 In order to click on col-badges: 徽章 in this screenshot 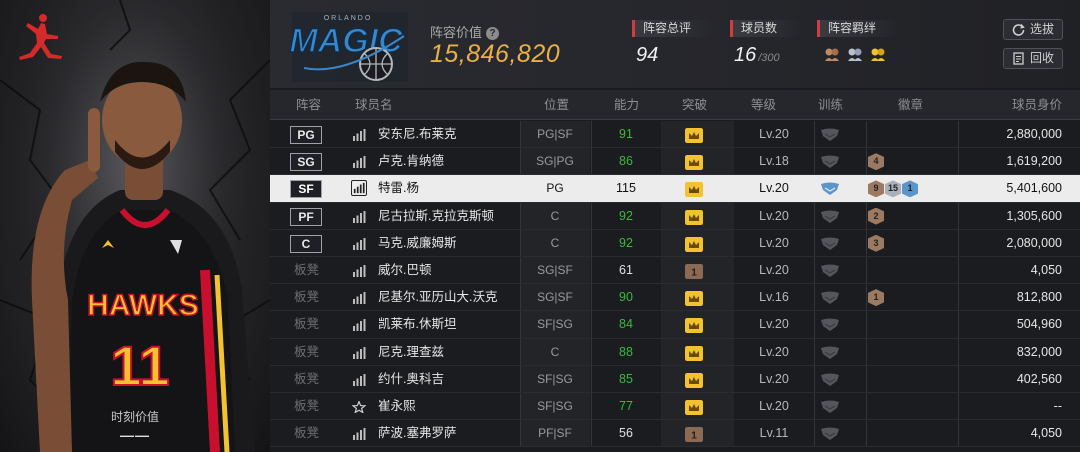, I will do `click(910, 105)`.